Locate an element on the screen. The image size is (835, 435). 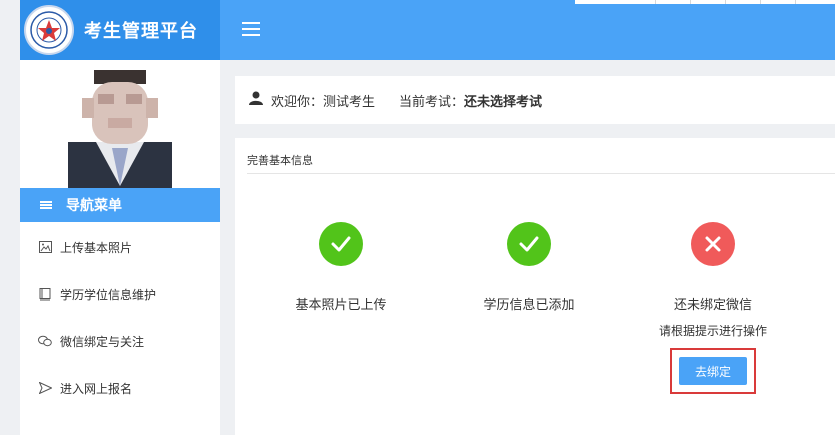
bind-wechat-button: 去绑定 is located at coordinates (713, 371).